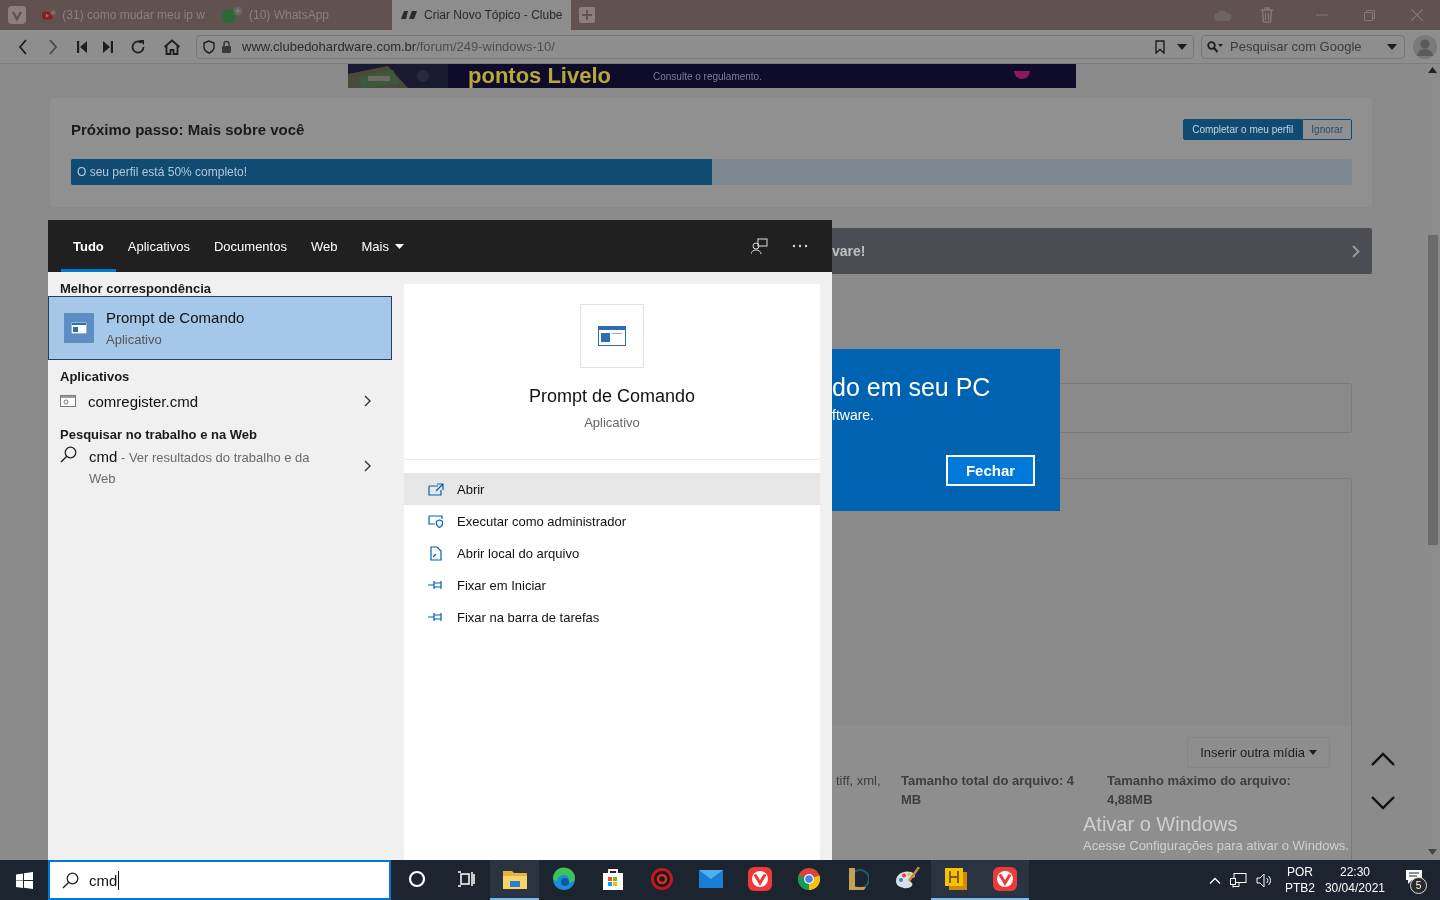  What do you see at coordinates (988, 790) in the screenshot?
I see `total-size-text: Tamanho total do arquivo: 4 MB` at bounding box center [988, 790].